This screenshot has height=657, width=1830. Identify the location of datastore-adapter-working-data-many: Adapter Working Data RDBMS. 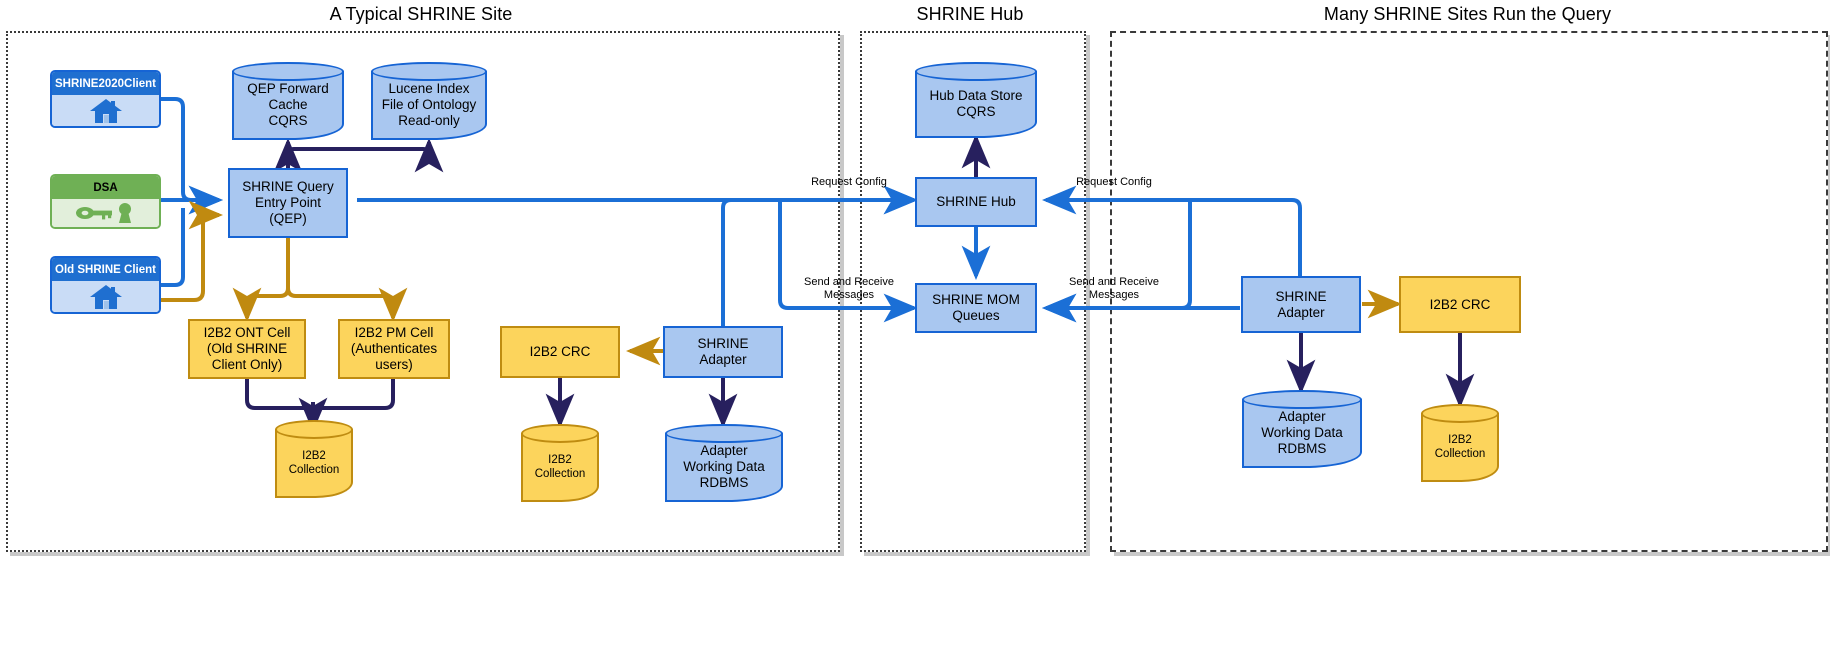
(1302, 429).